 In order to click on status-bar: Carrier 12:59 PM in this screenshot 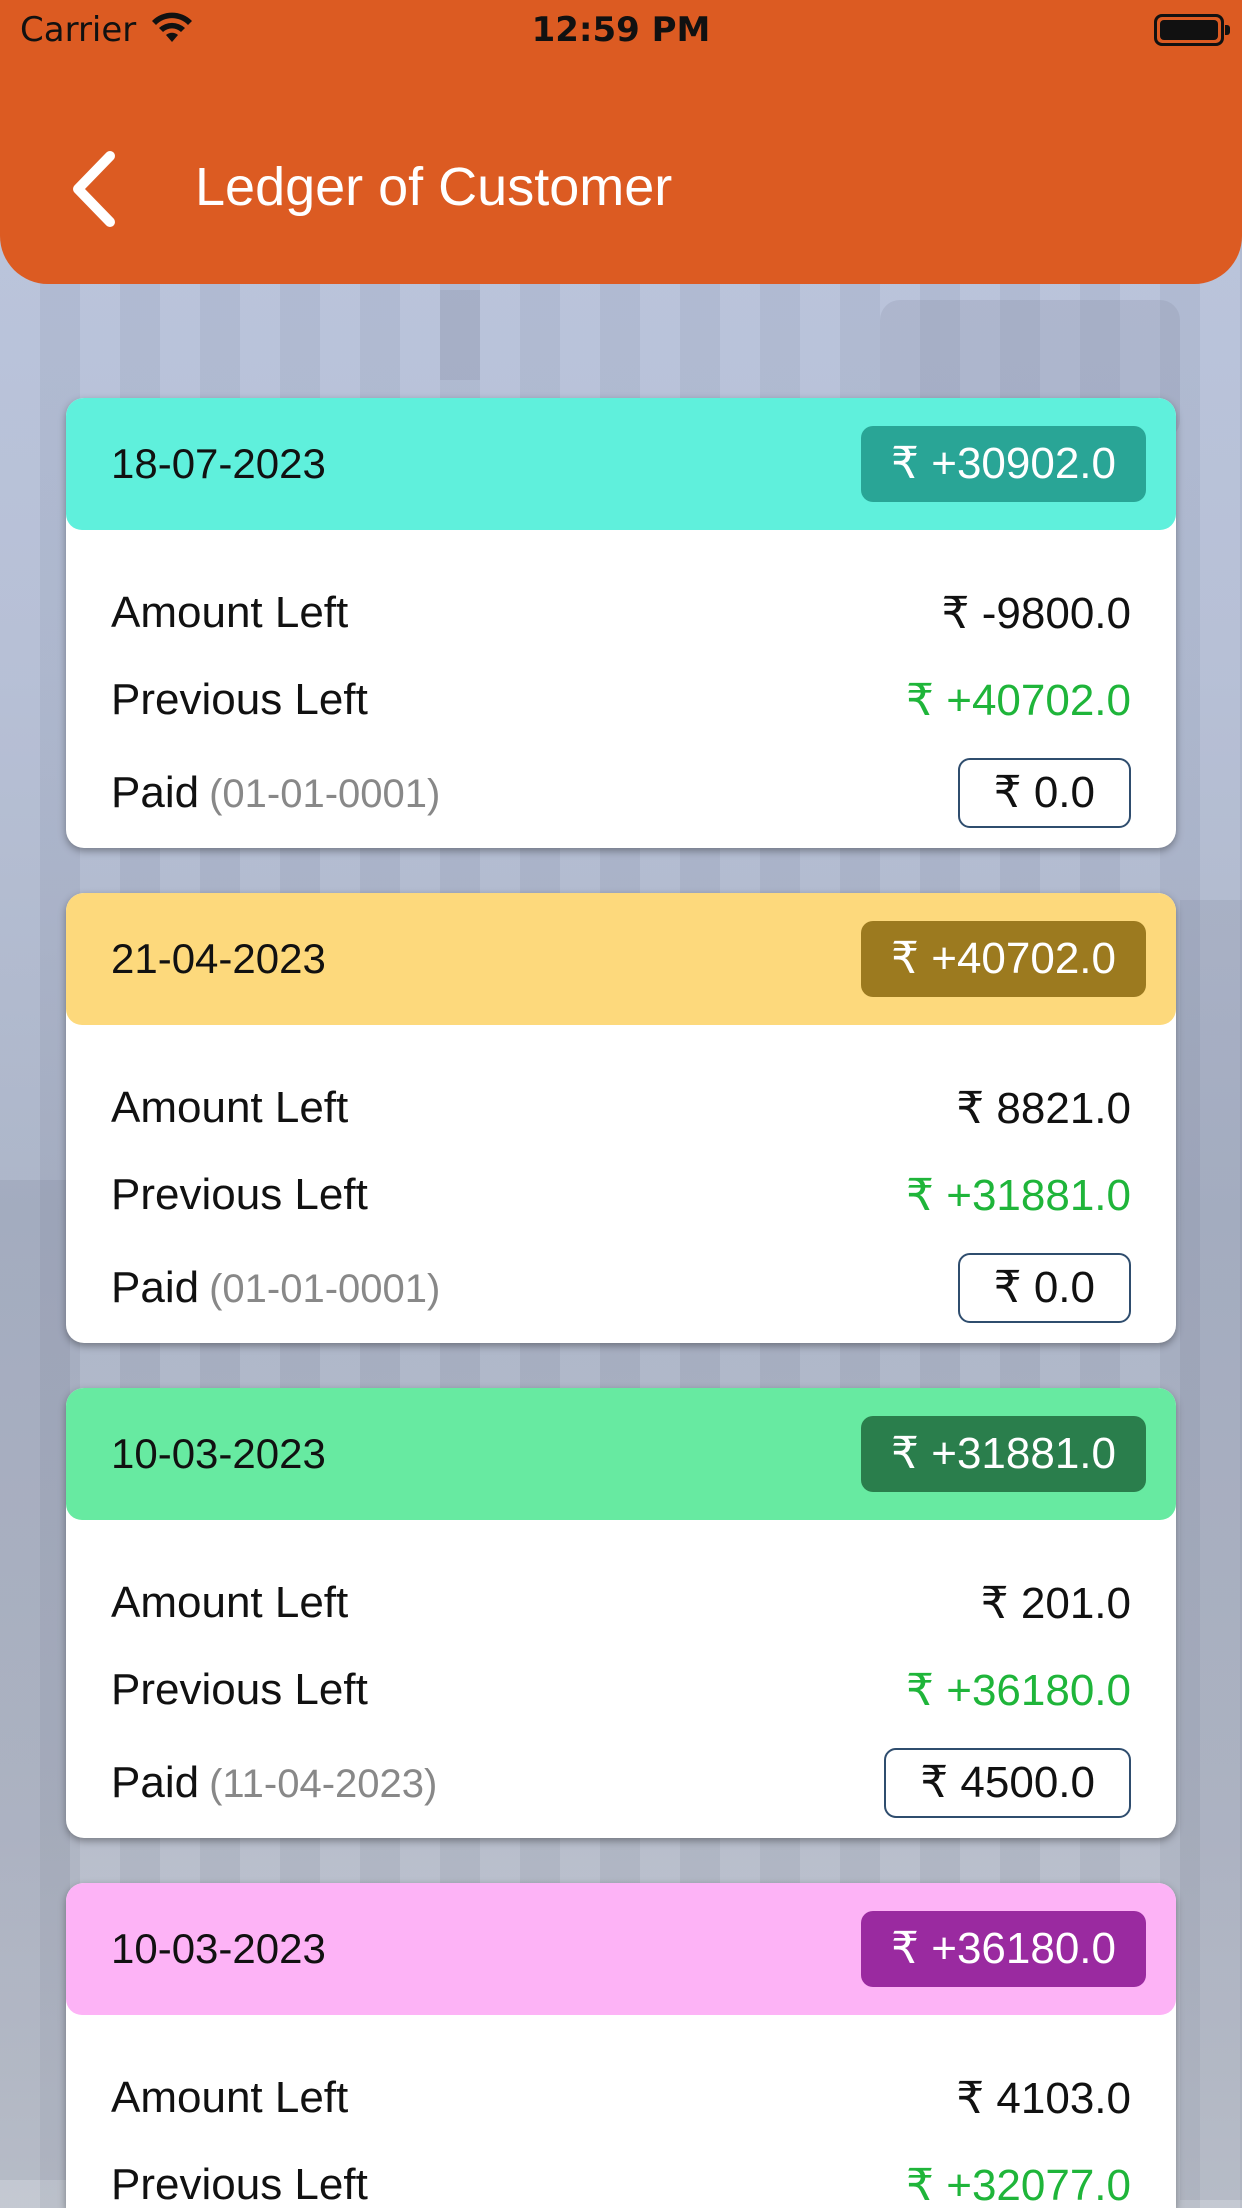, I will do `click(621, 32)`.